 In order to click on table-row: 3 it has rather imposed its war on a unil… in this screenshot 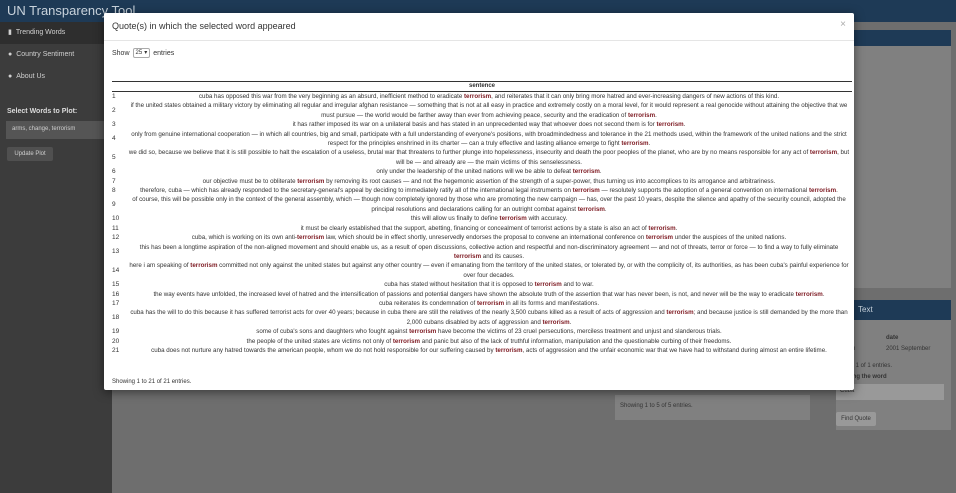, I will do `click(482, 124)`.